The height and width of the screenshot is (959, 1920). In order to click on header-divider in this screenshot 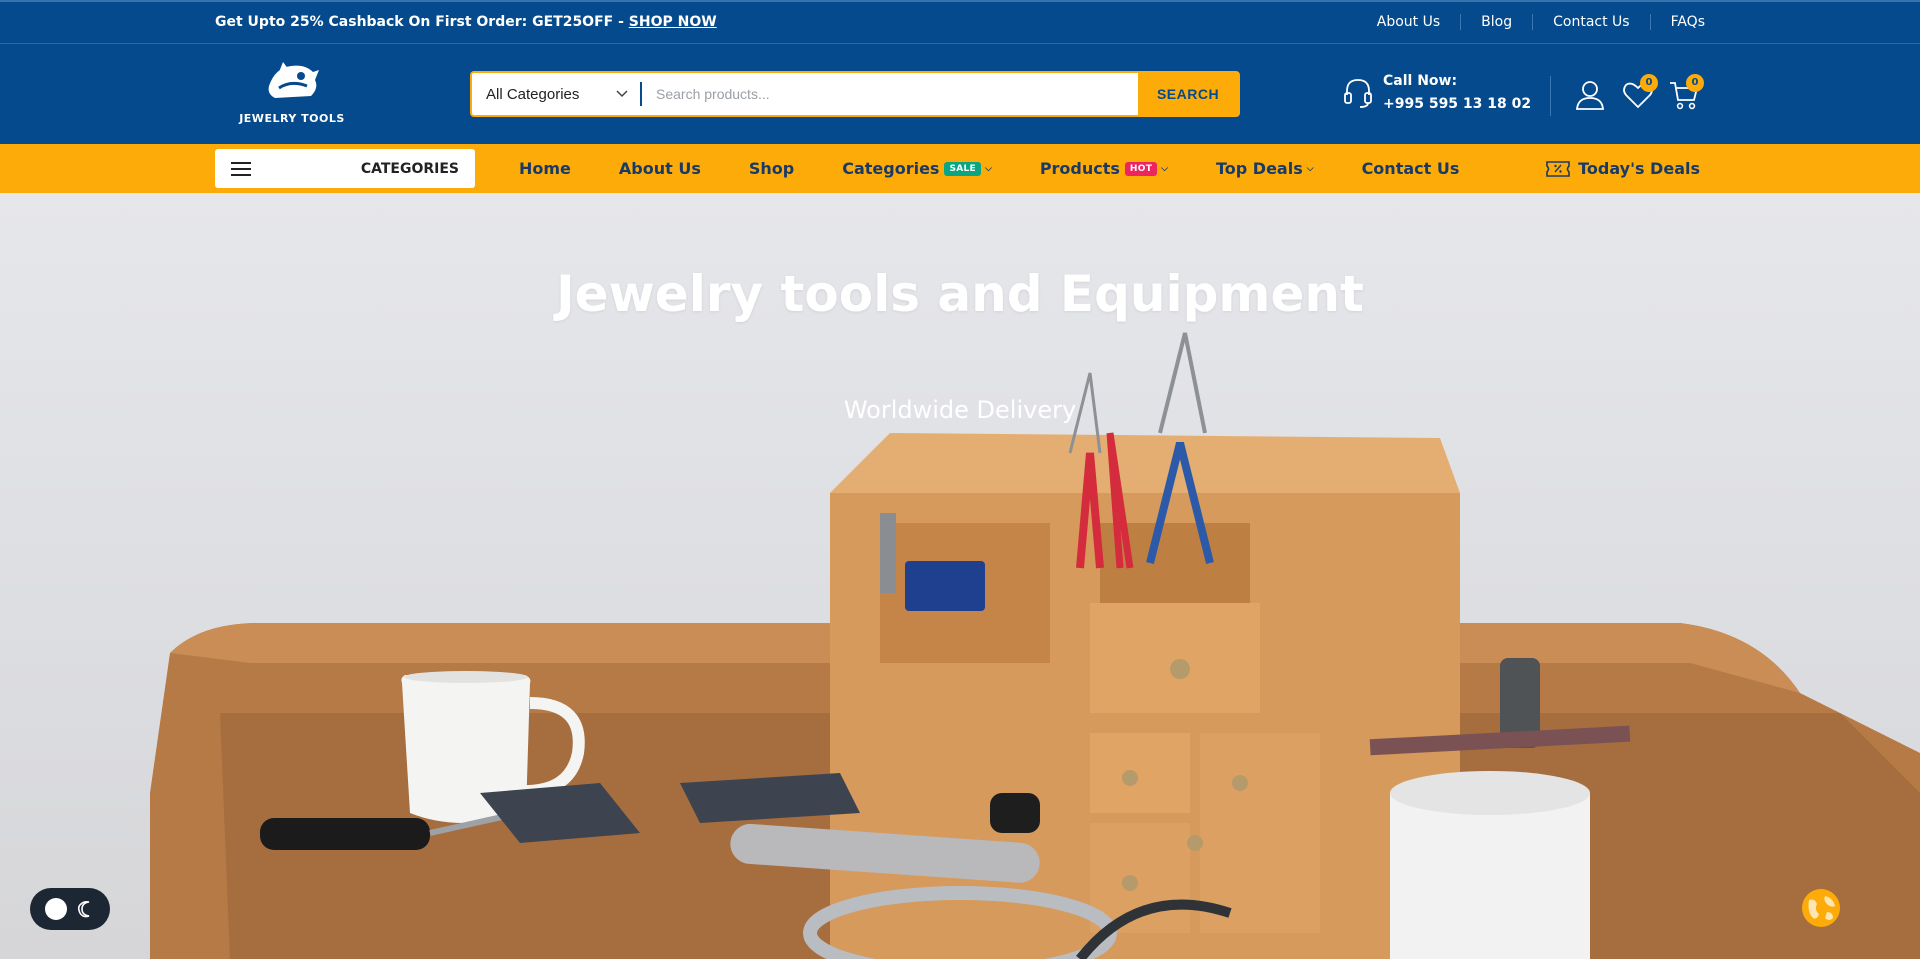, I will do `click(1550, 96)`.